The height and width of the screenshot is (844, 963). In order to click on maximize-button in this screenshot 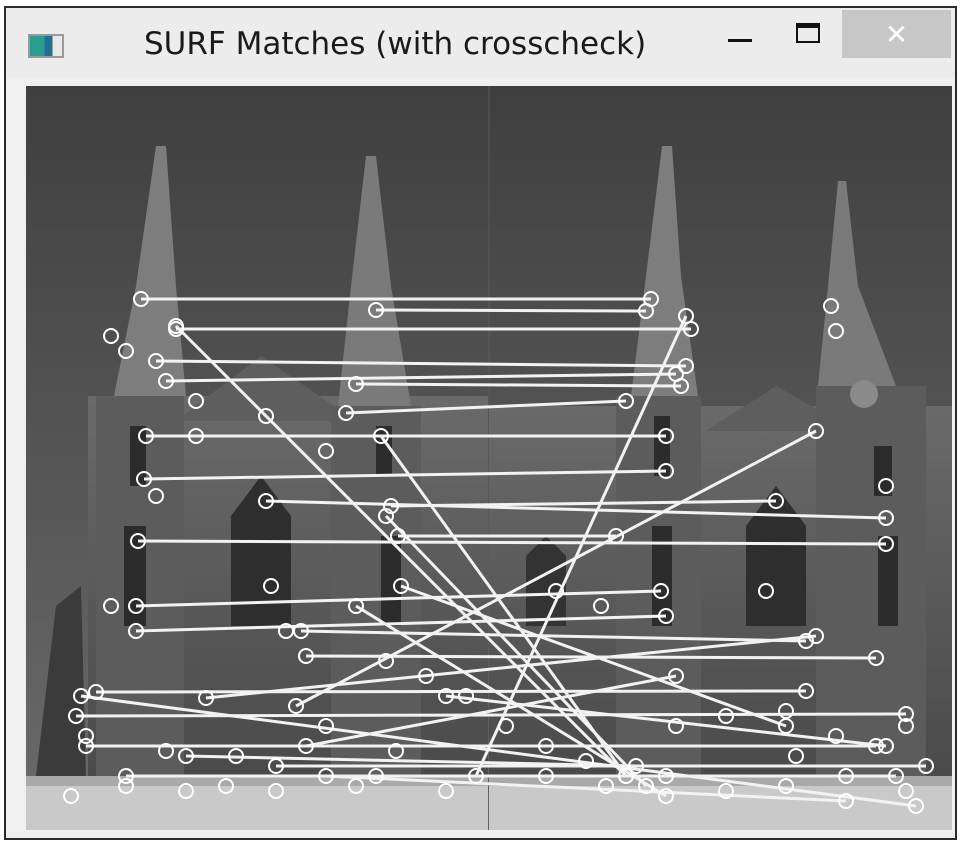, I will do `click(808, 33)`.